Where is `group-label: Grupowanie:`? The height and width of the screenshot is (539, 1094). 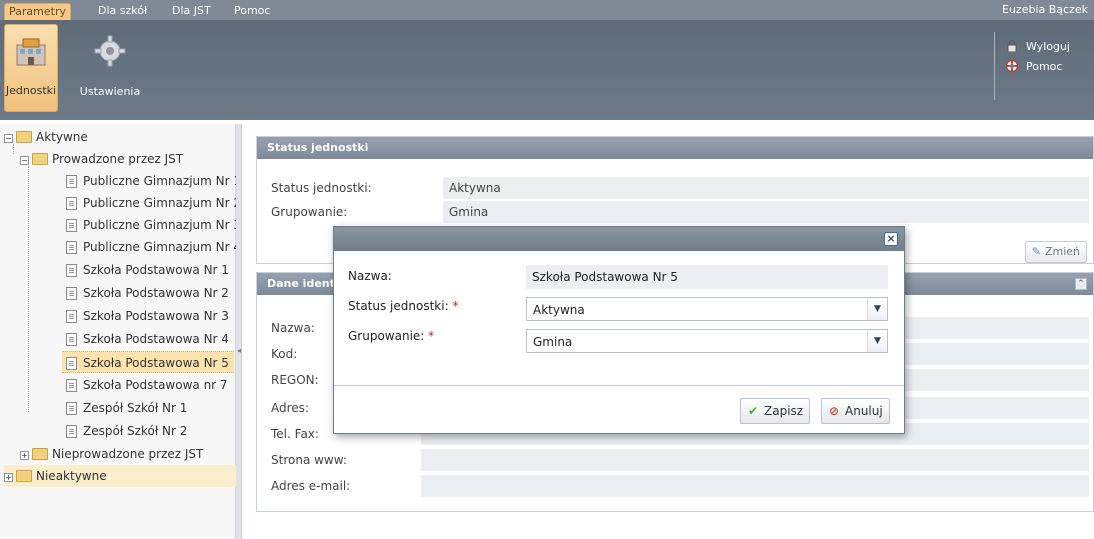
group-label: Grupowanie: is located at coordinates (309, 212).